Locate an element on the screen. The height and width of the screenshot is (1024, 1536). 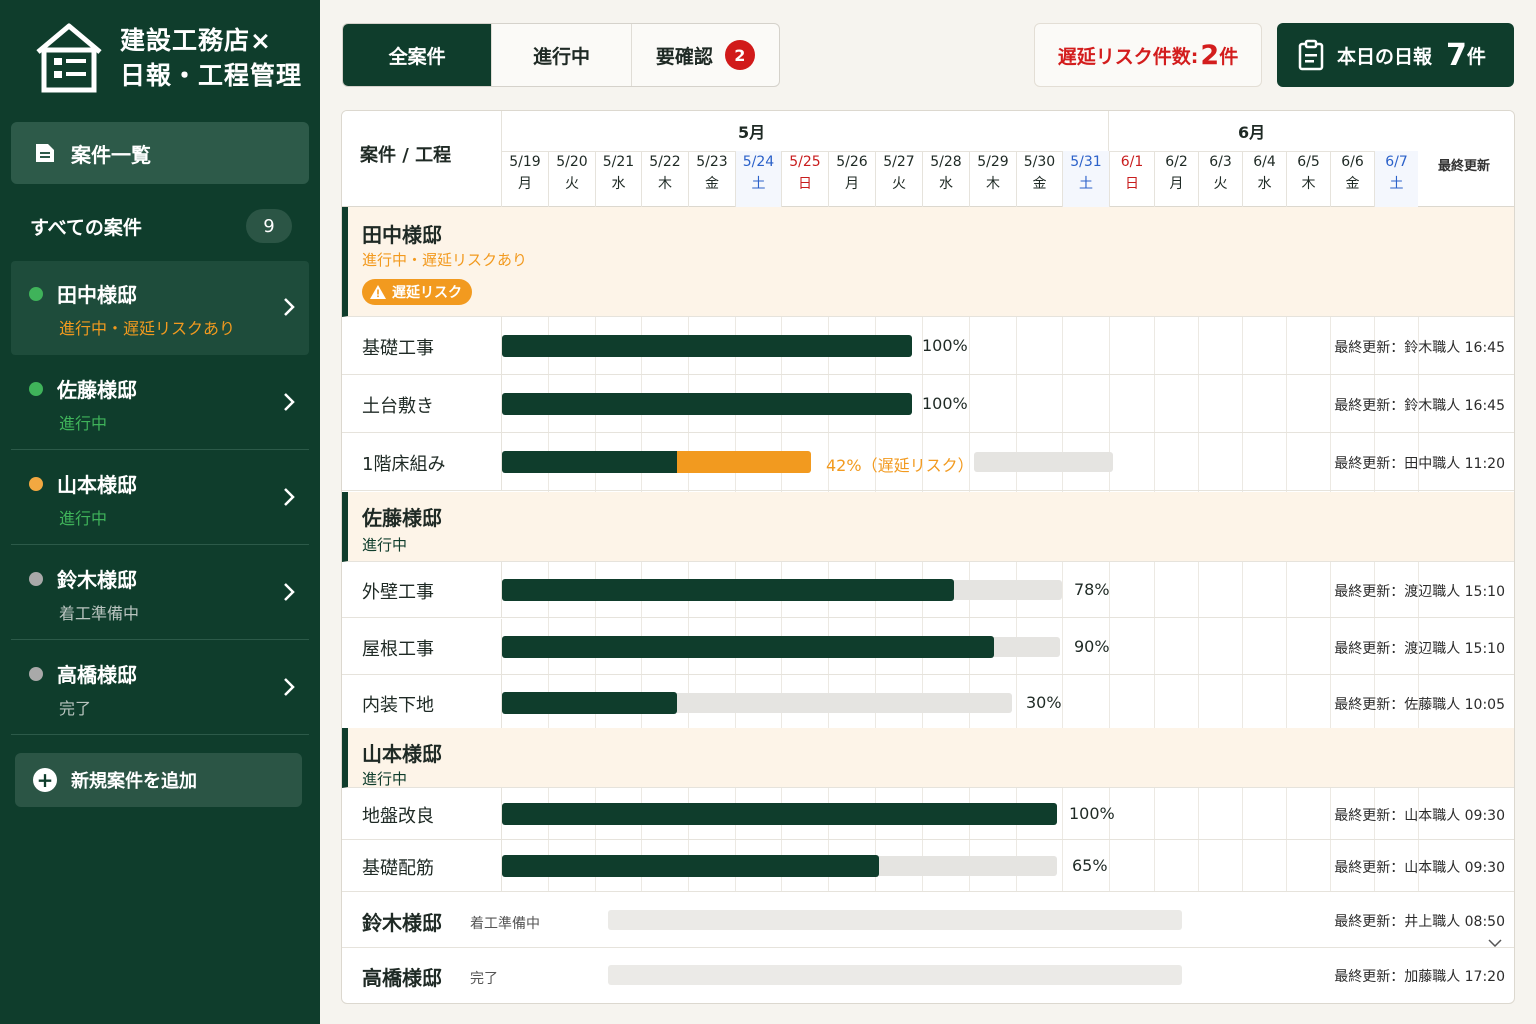
group-status: 進行中・遅延リスクあり is located at coordinates (445, 260).